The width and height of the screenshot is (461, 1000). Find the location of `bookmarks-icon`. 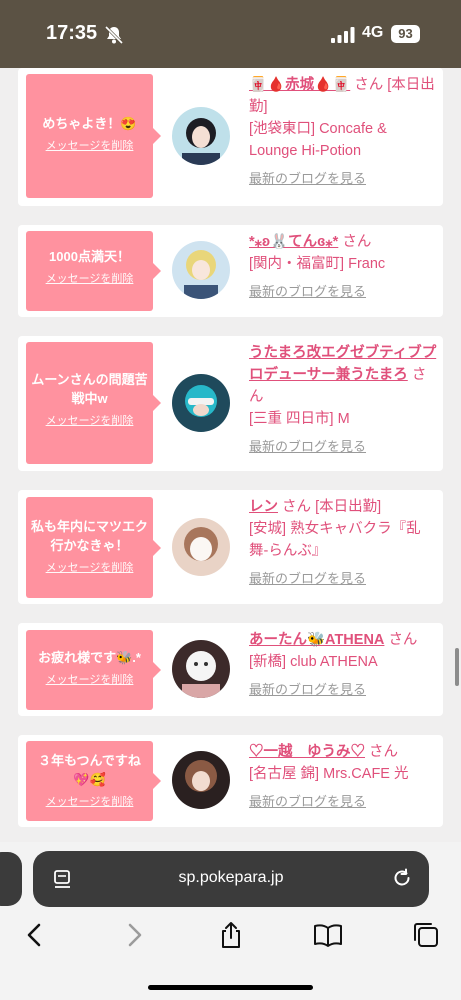

bookmarks-icon is located at coordinates (328, 935).